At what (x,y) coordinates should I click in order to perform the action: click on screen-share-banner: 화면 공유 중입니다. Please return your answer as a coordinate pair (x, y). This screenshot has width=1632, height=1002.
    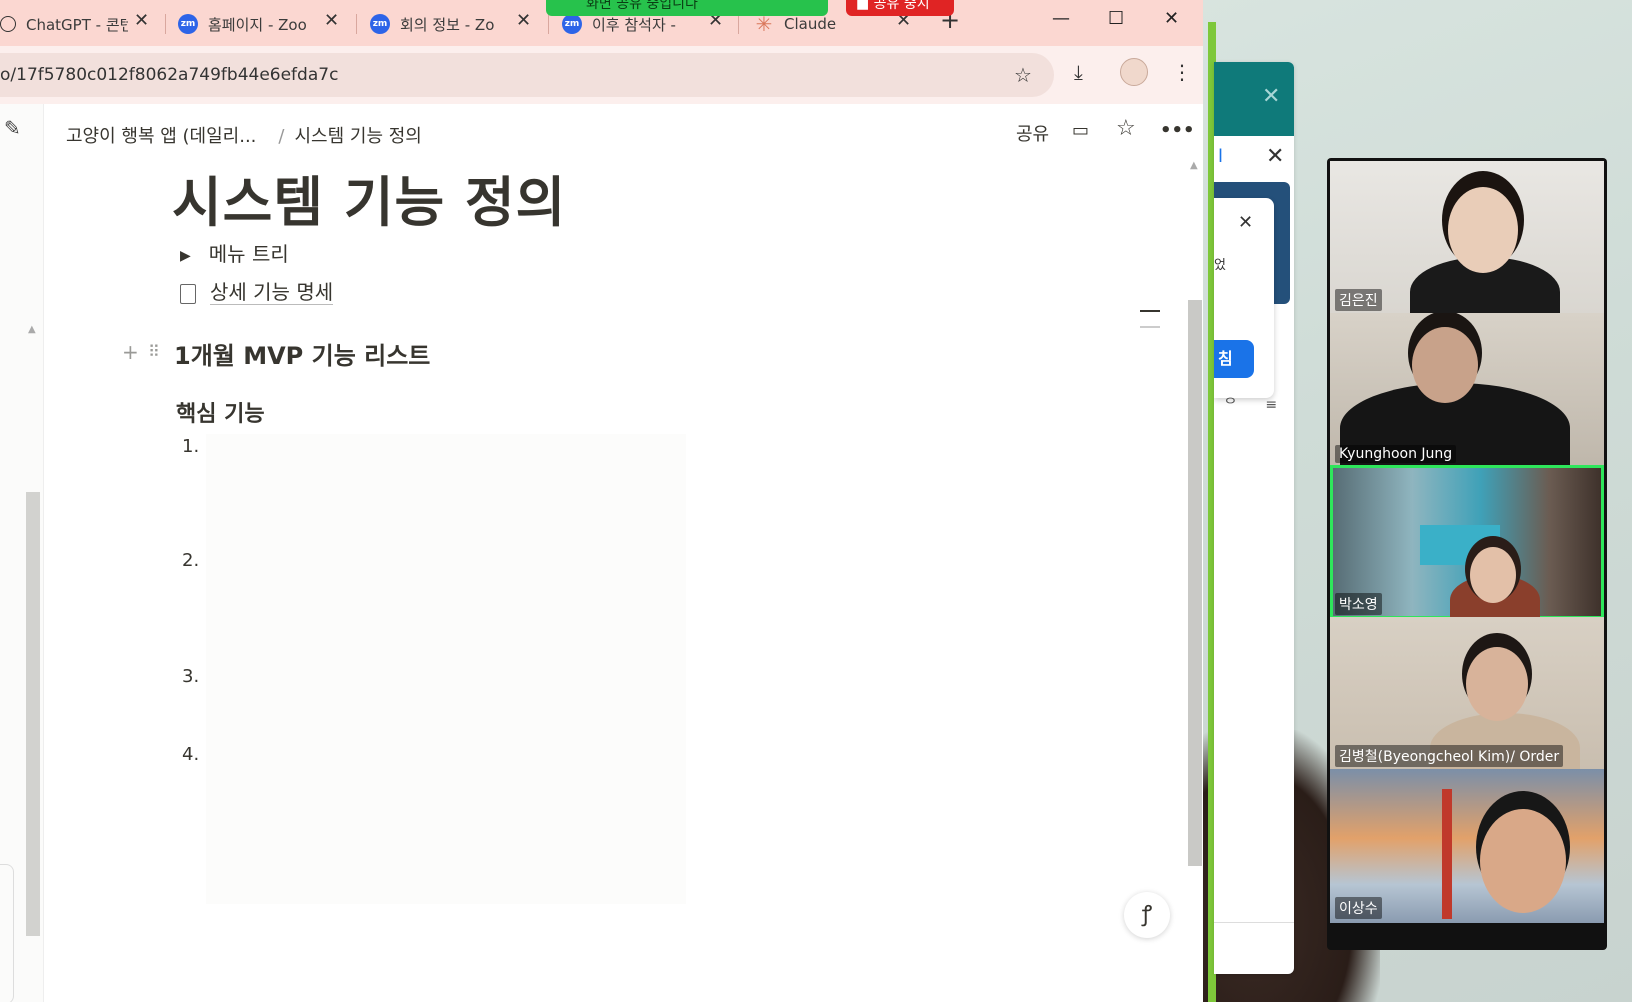
    Looking at the image, I should click on (687, 8).